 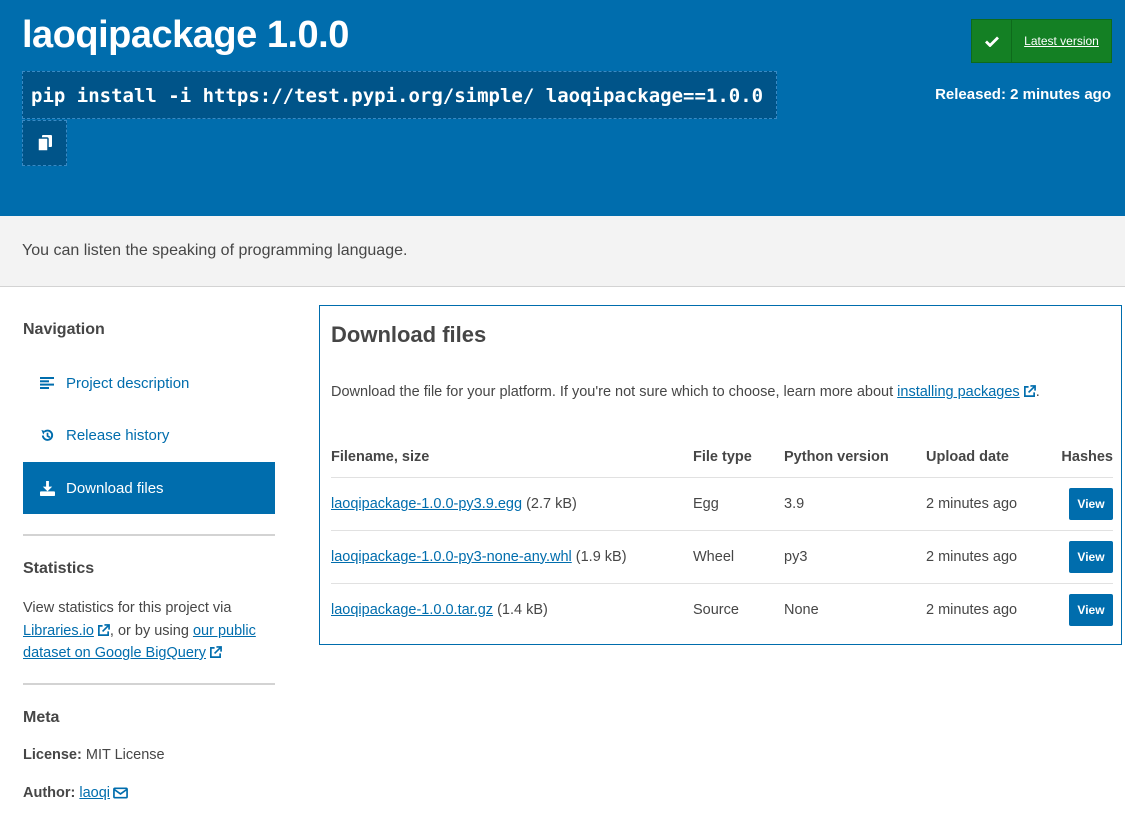 I want to click on libraries-io-link: Libraries.io, so click(x=66, y=631).